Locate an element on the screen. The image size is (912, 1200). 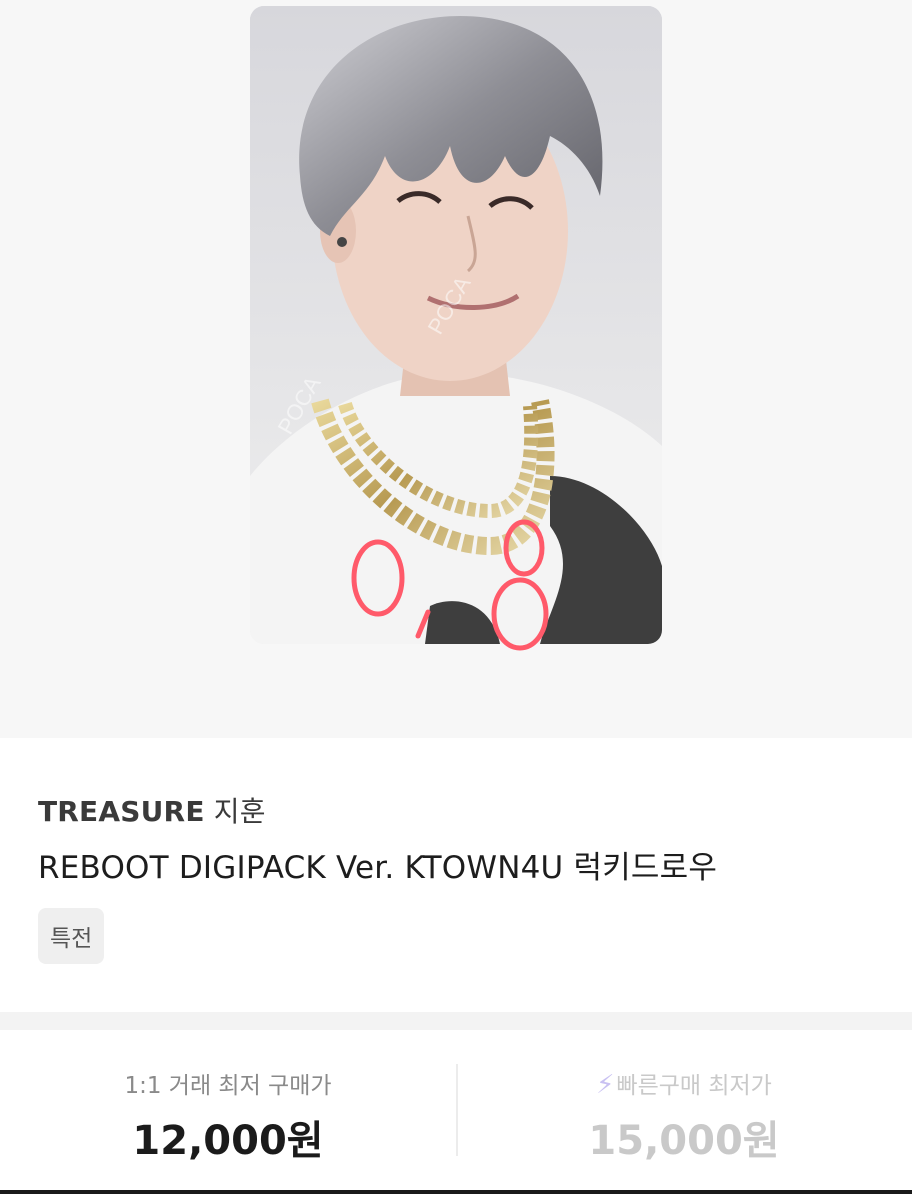
one-to-one-price-amount: 12,000원 is located at coordinates (228, 1141).